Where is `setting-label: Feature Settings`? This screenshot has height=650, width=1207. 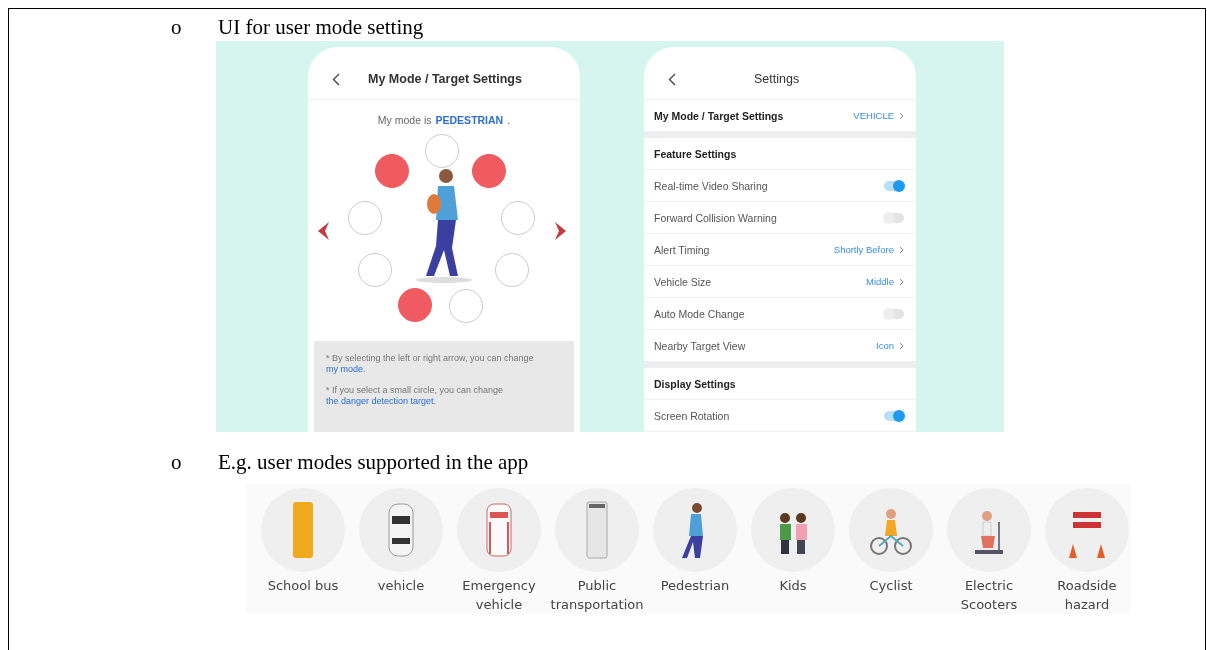
setting-label: Feature Settings is located at coordinates (695, 153).